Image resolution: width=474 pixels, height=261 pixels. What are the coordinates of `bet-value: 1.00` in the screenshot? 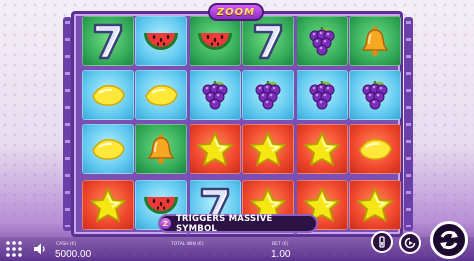 It's located at (280, 254).